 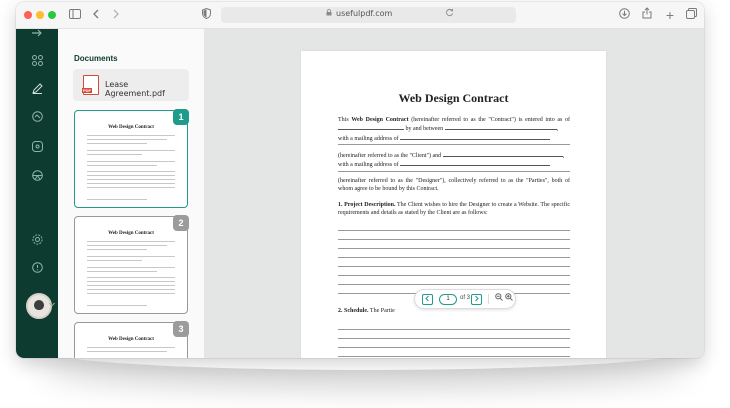 I want to click on divider, so click(x=488, y=299).